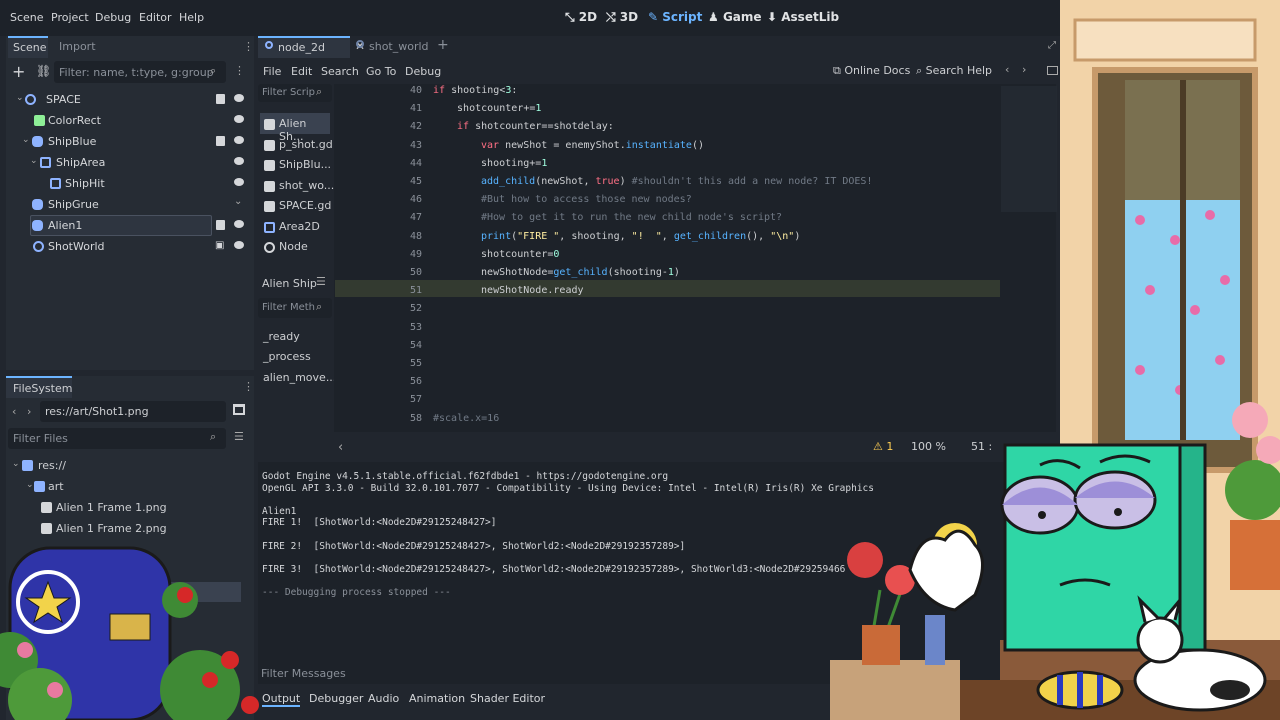 The image size is (1280, 720). I want to click on output-filter-input: Filter Messages, so click(558, 674).